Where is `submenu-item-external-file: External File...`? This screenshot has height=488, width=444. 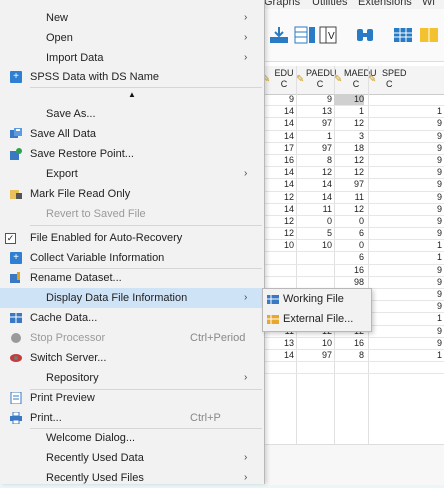
submenu-item-external-file: External File... is located at coordinates (317, 319).